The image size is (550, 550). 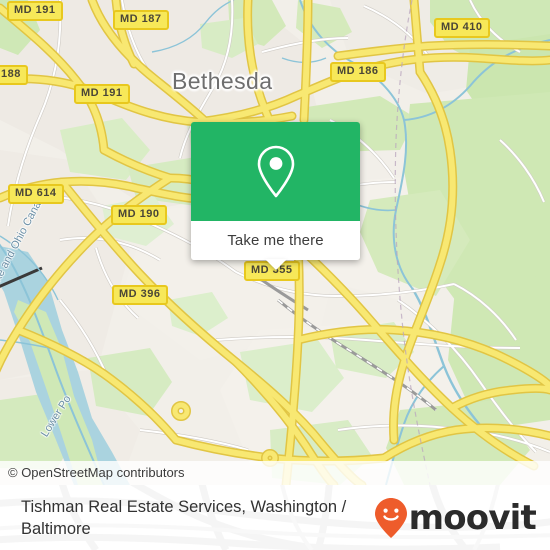 I want to click on place-card-header, so click(x=275, y=171).